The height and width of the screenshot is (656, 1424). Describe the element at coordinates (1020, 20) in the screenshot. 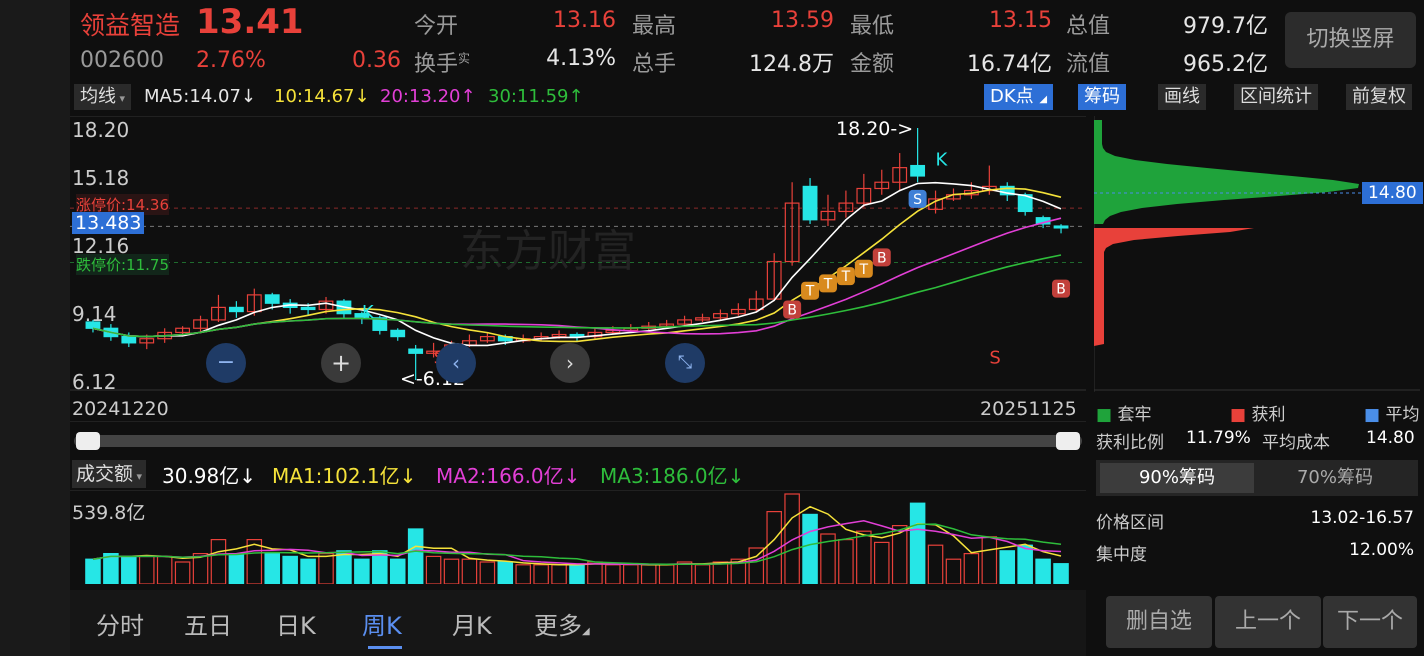

I see `low-value: 13.15` at that location.